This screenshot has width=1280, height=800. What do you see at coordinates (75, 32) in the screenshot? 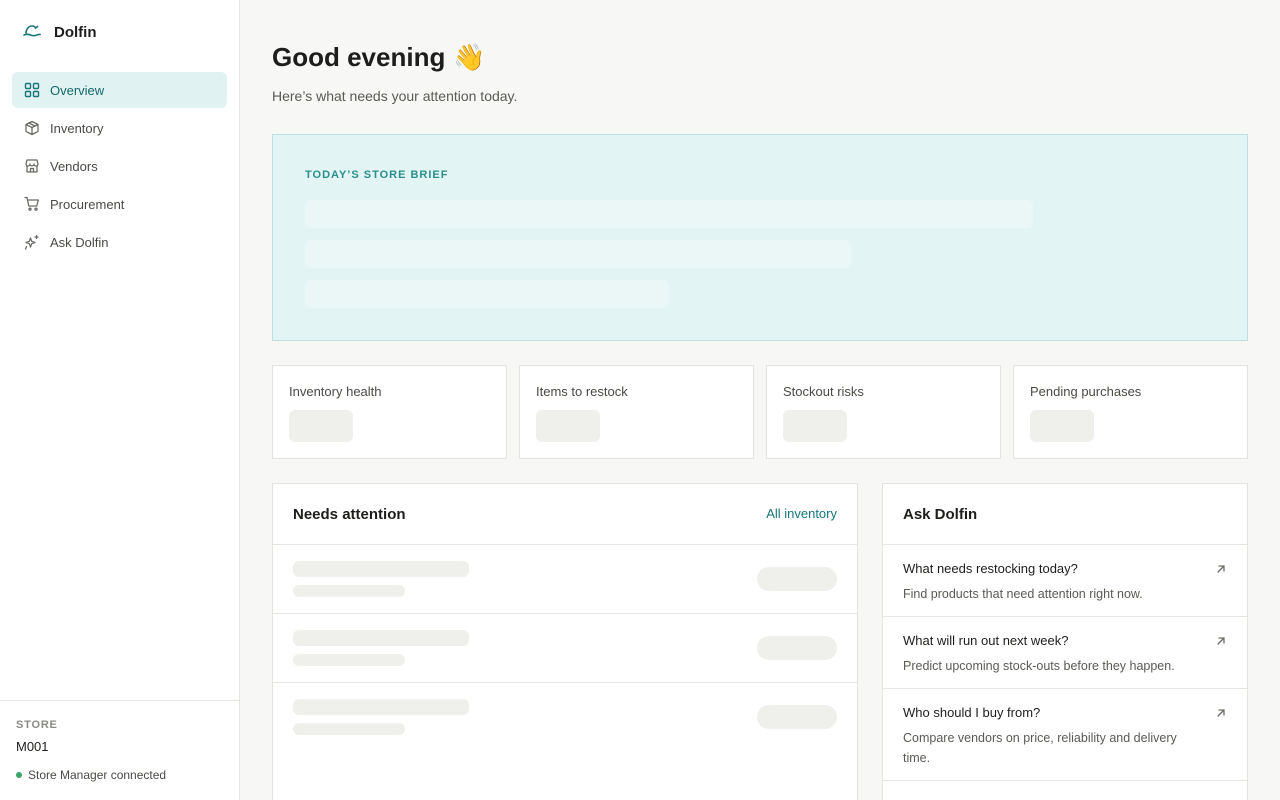
I see `brand-name: Dolfin` at bounding box center [75, 32].